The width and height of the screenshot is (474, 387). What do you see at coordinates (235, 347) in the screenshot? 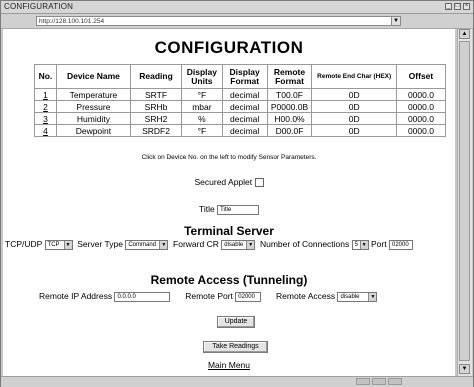
I see `take-readings-button: Take Readings` at bounding box center [235, 347].